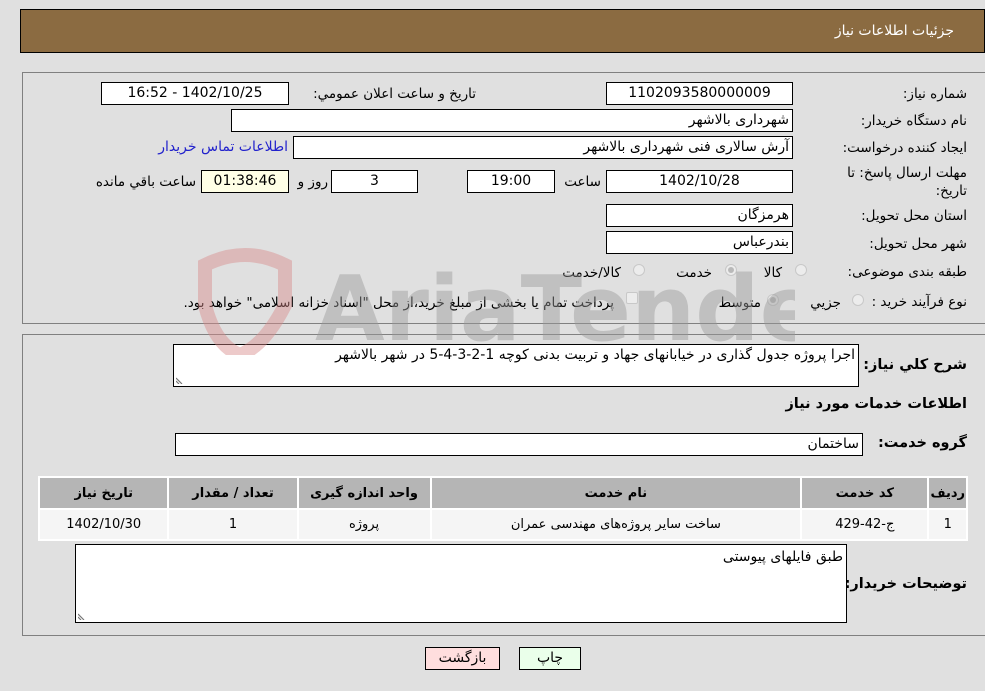  What do you see at coordinates (947, 493) in the screenshot?
I see `col-header-row-num: ردیف` at bounding box center [947, 493].